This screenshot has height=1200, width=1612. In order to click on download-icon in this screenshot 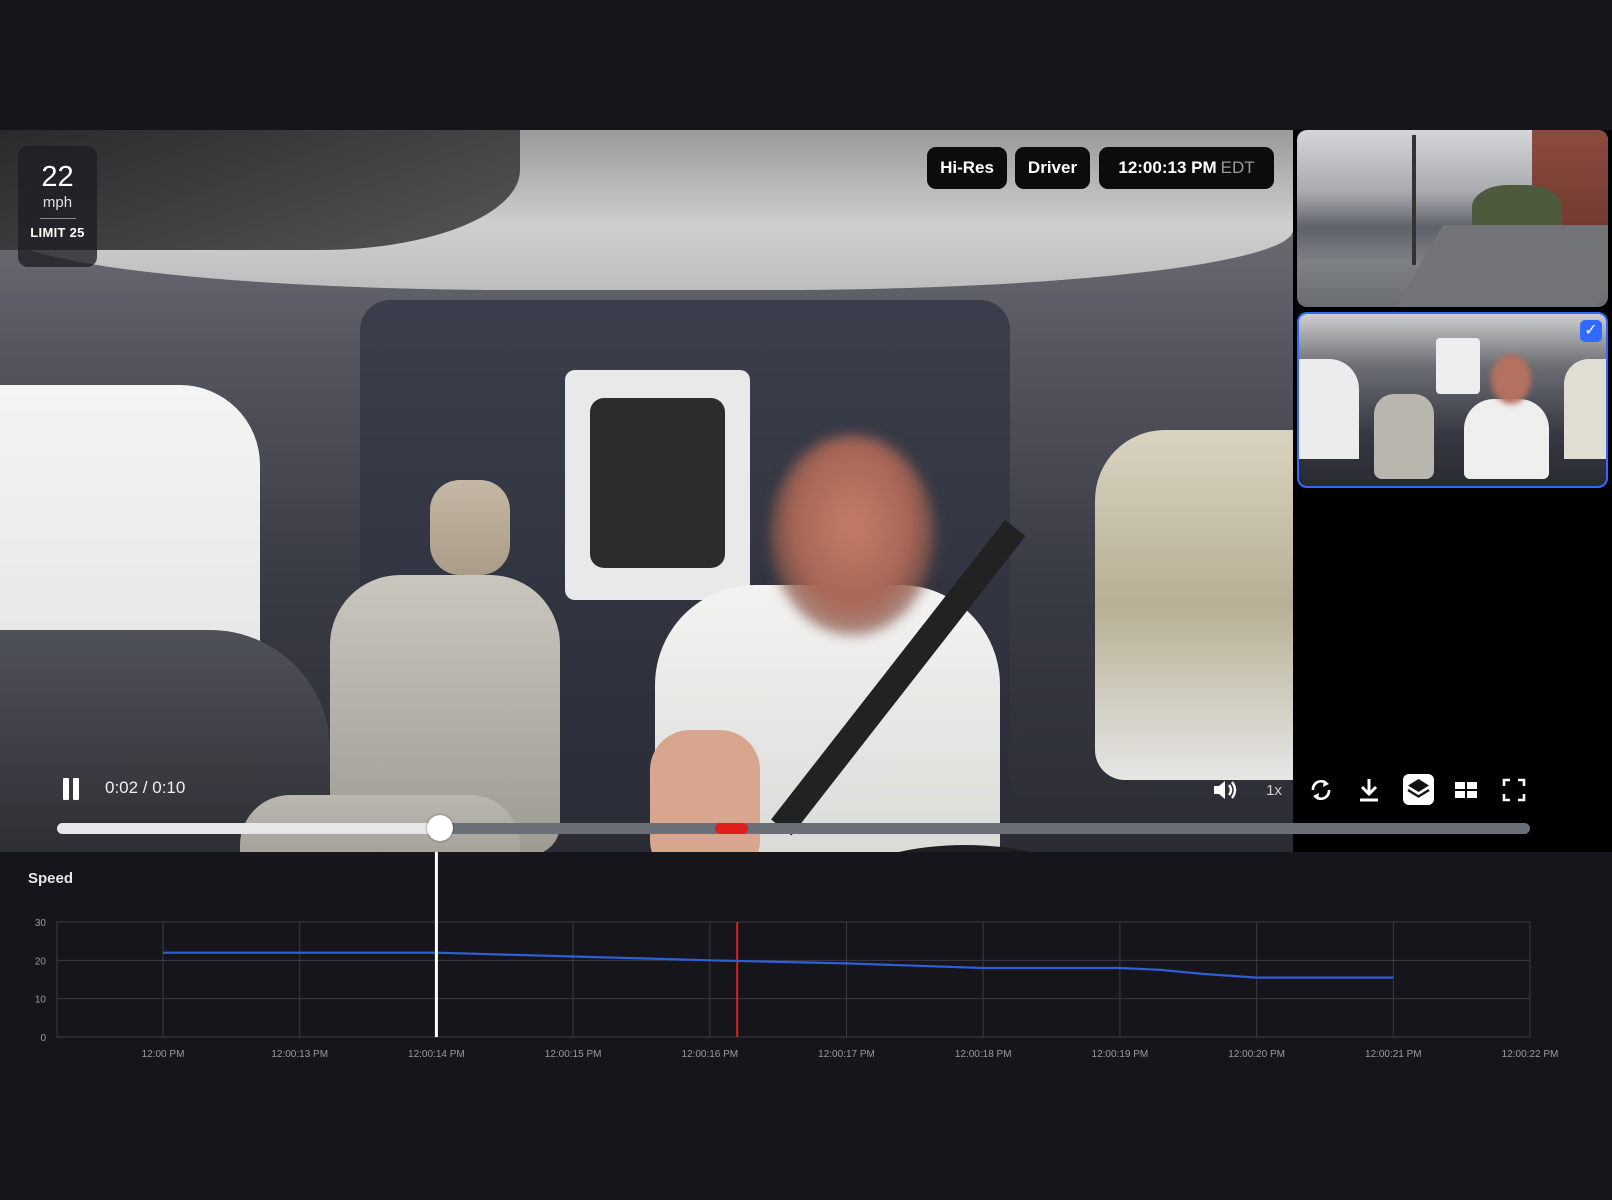, I will do `click(1369, 790)`.